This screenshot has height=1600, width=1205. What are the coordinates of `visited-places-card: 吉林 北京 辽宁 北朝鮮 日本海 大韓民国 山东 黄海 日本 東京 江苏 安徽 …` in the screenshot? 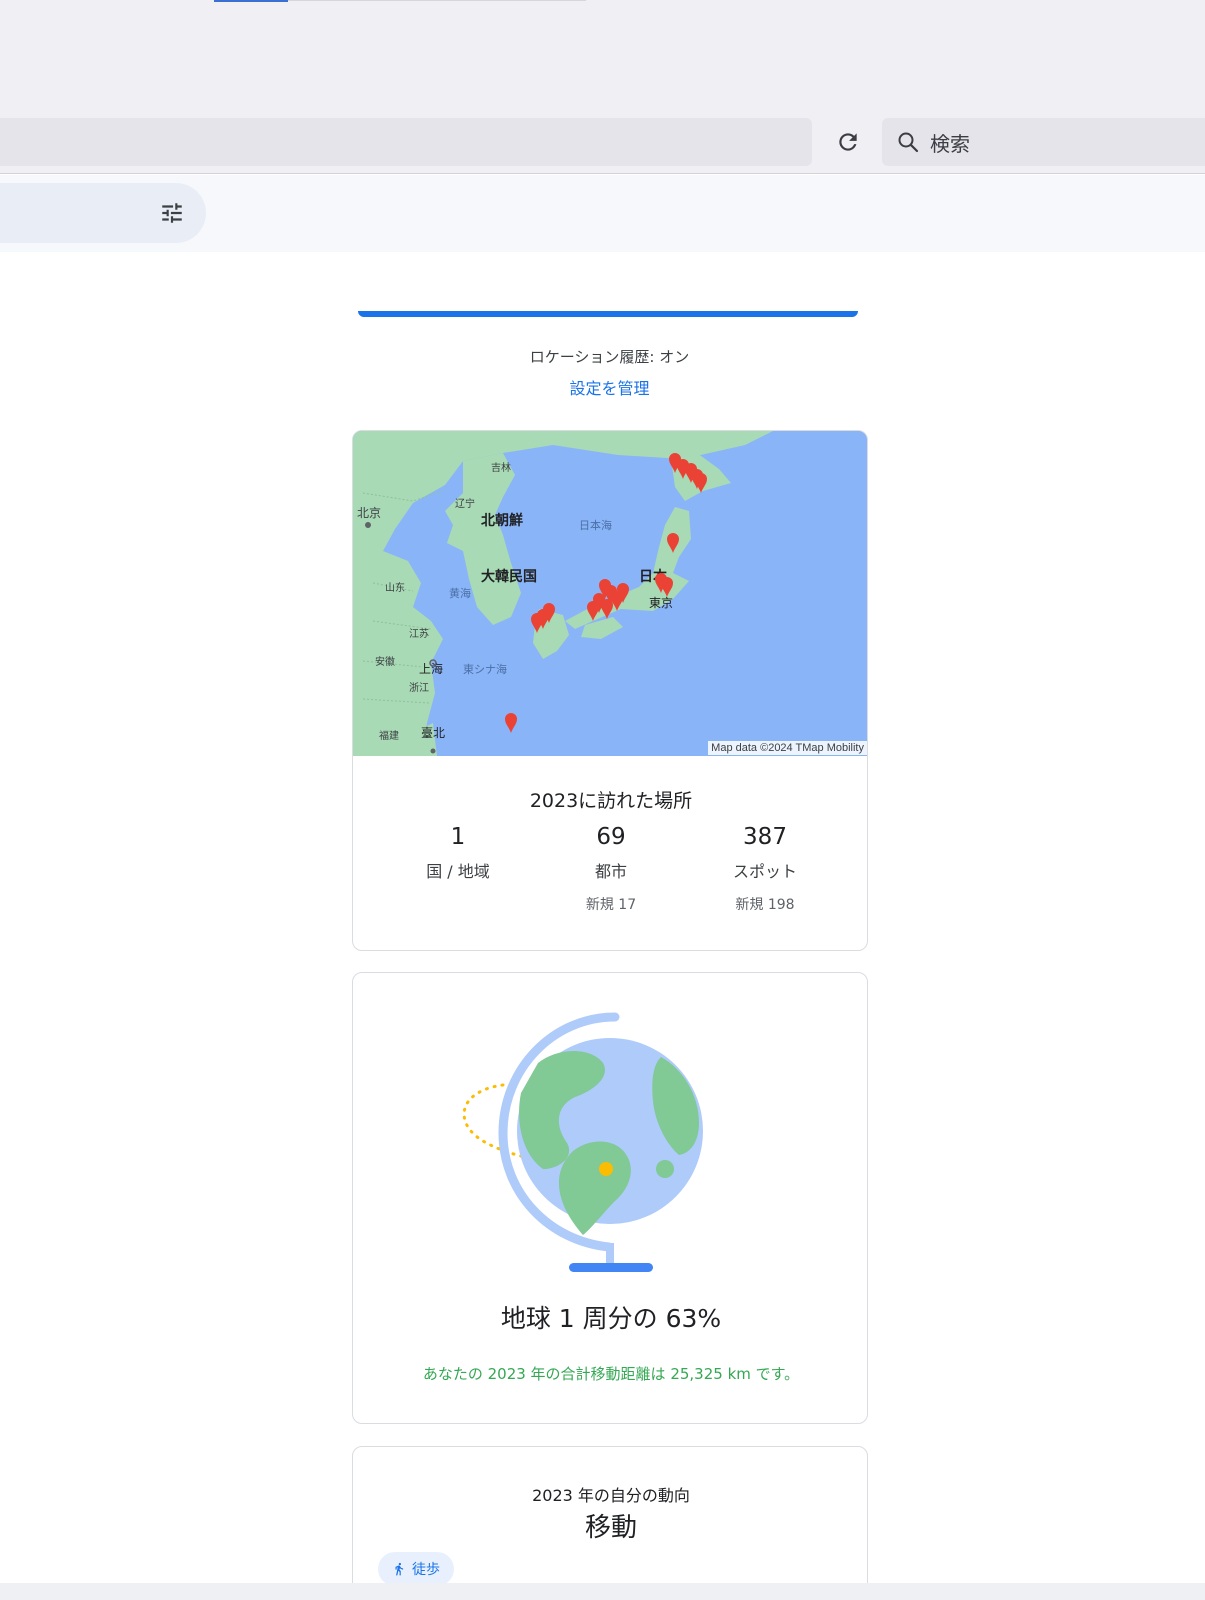 It's located at (610, 690).